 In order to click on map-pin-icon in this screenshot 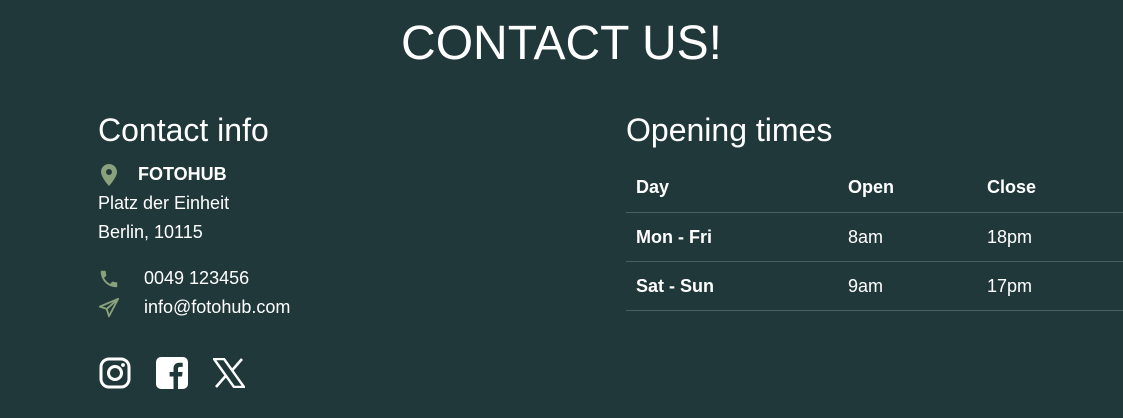, I will do `click(109, 175)`.